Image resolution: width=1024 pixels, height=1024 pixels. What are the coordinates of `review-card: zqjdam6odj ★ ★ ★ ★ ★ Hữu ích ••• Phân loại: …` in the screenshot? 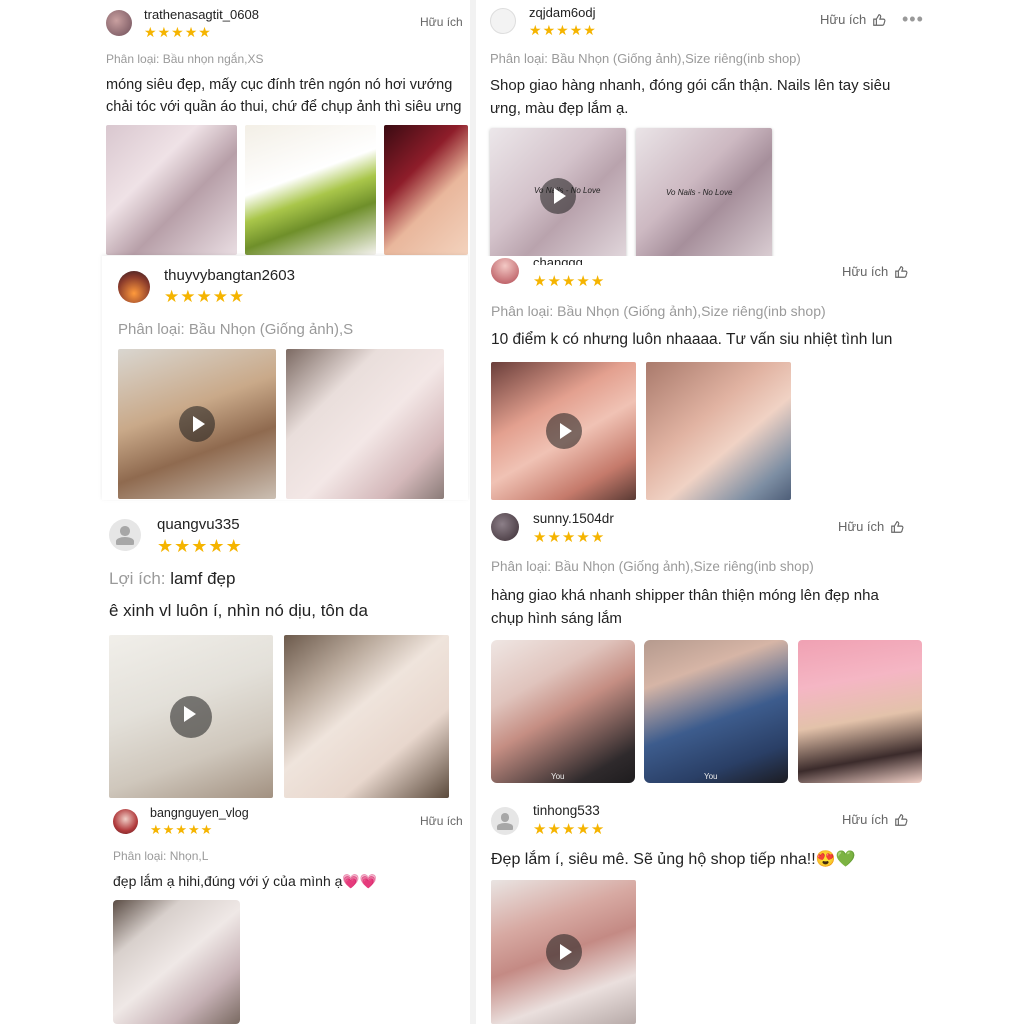 It's located at (708, 130).